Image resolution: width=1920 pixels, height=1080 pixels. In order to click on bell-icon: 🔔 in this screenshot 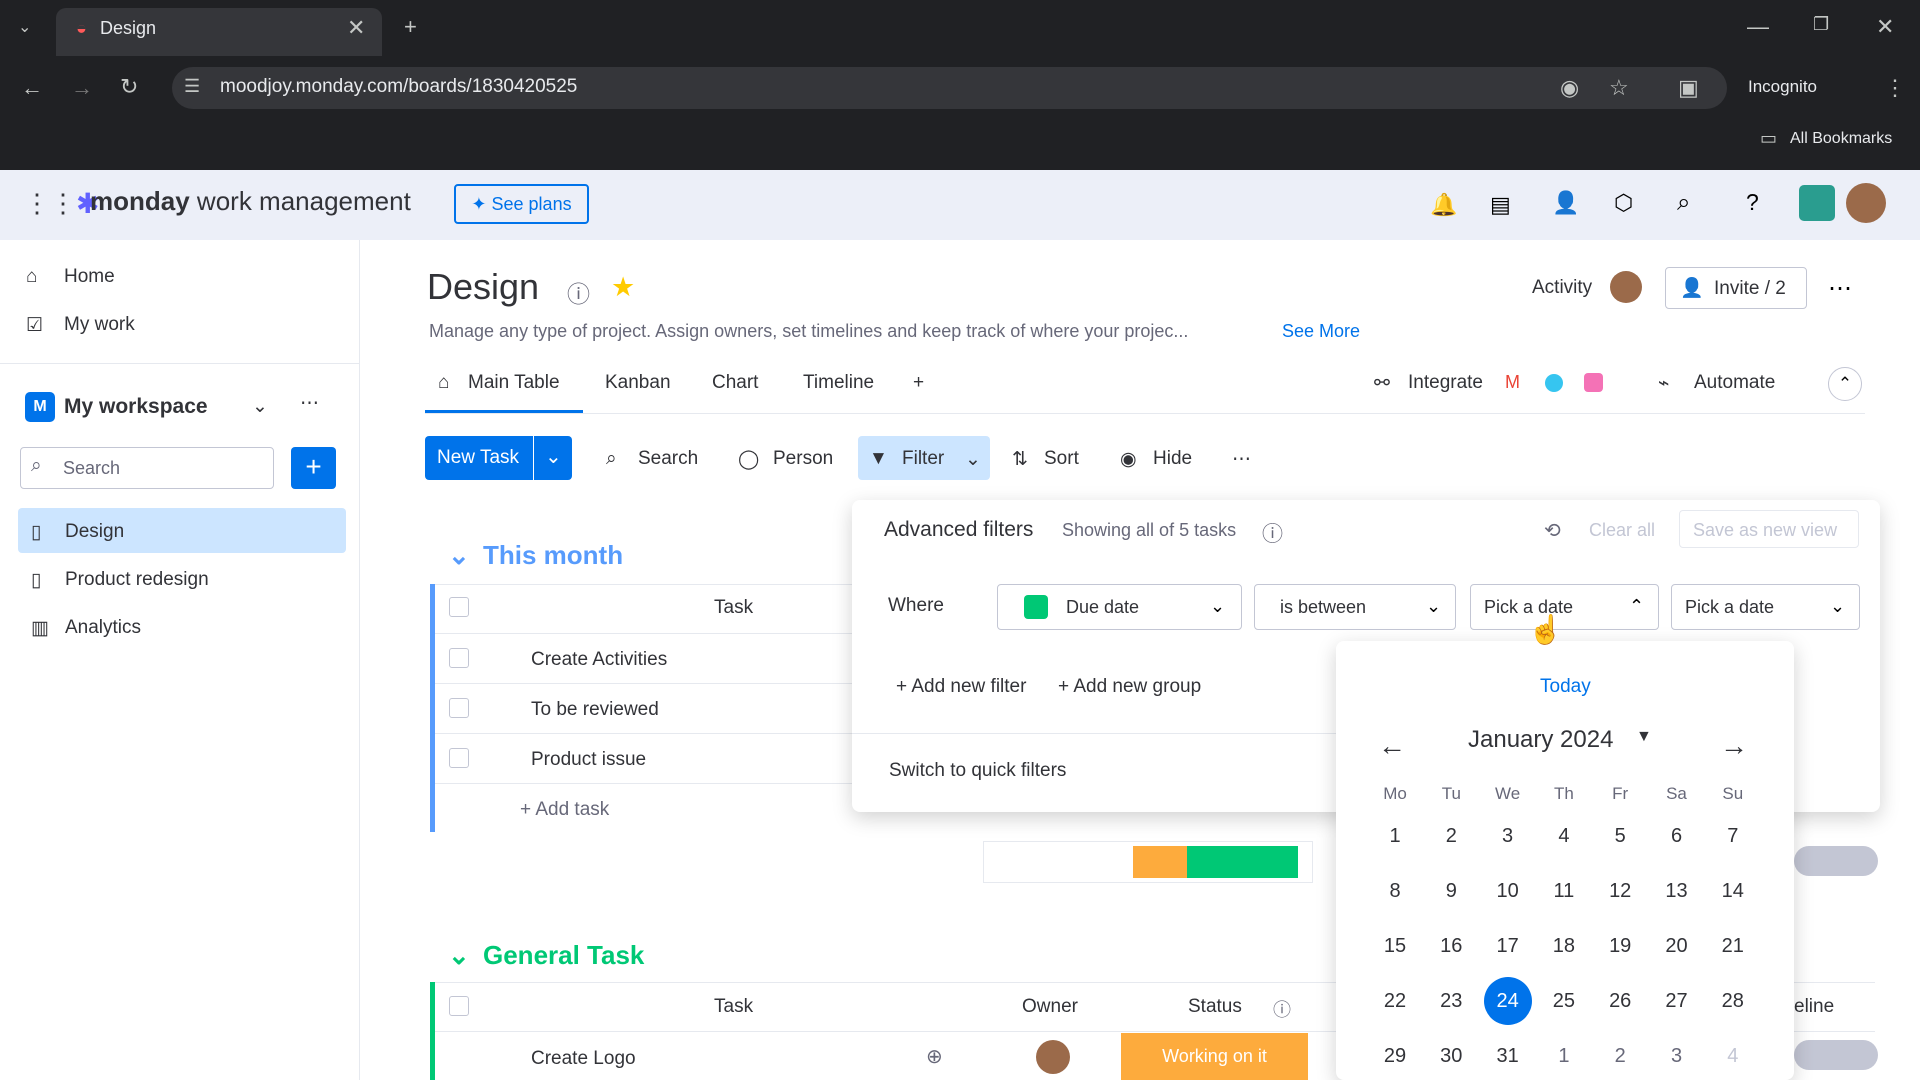, I will do `click(1443, 205)`.